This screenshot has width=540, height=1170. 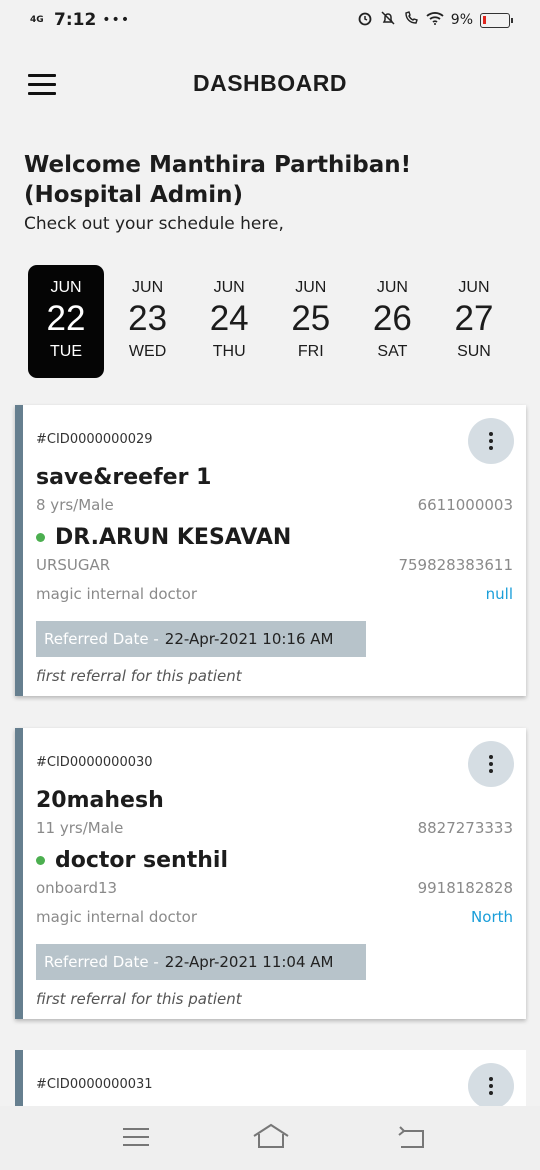 I want to click on back-icon, so click(x=411, y=1137).